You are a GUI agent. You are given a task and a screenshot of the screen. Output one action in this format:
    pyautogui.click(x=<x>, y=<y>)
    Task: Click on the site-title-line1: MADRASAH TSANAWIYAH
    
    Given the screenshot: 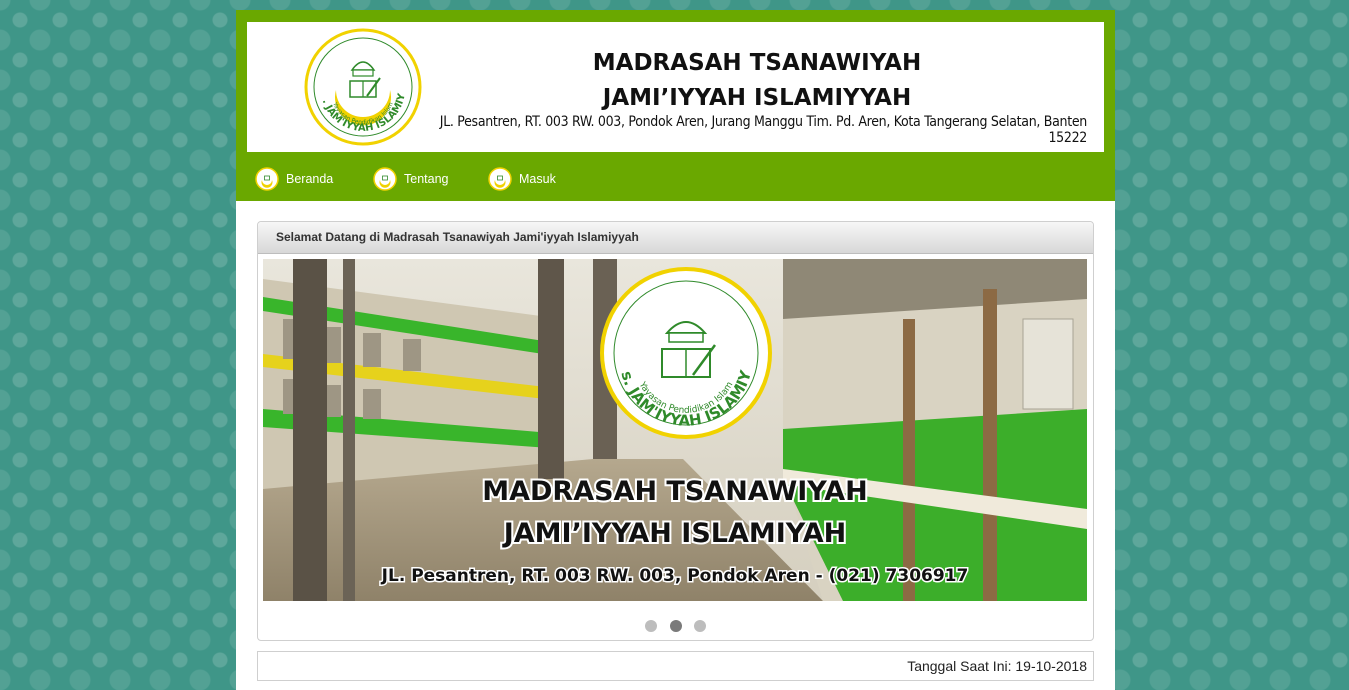 What is the action you would take?
    pyautogui.click(x=757, y=63)
    